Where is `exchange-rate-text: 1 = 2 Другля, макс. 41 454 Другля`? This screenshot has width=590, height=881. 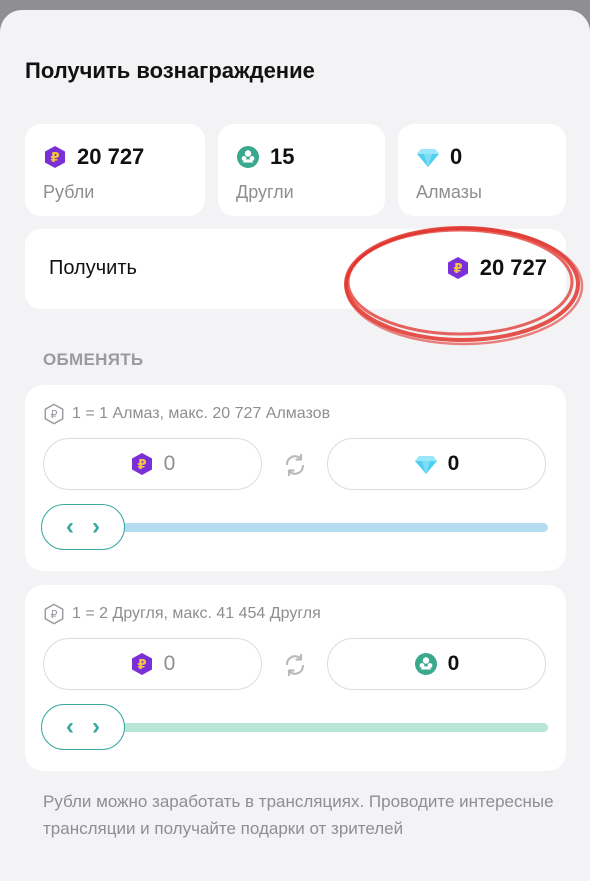 exchange-rate-text: 1 = 2 Другля, макс. 41 454 Другля is located at coordinates (196, 613).